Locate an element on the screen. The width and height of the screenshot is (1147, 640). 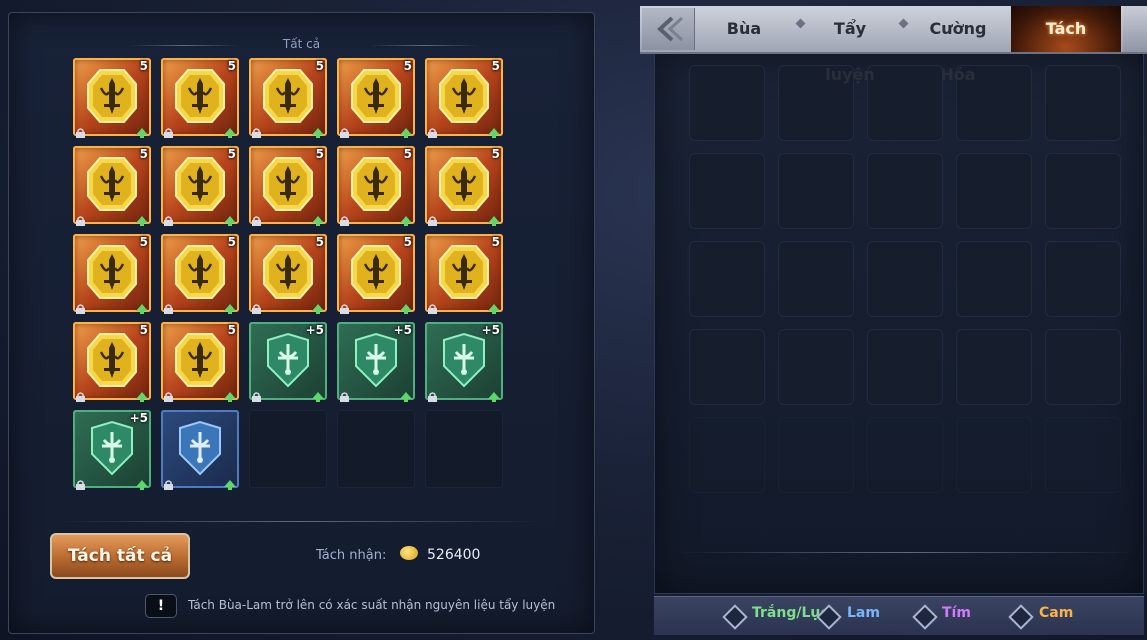
checkbox-purple is located at coordinates (925, 617).